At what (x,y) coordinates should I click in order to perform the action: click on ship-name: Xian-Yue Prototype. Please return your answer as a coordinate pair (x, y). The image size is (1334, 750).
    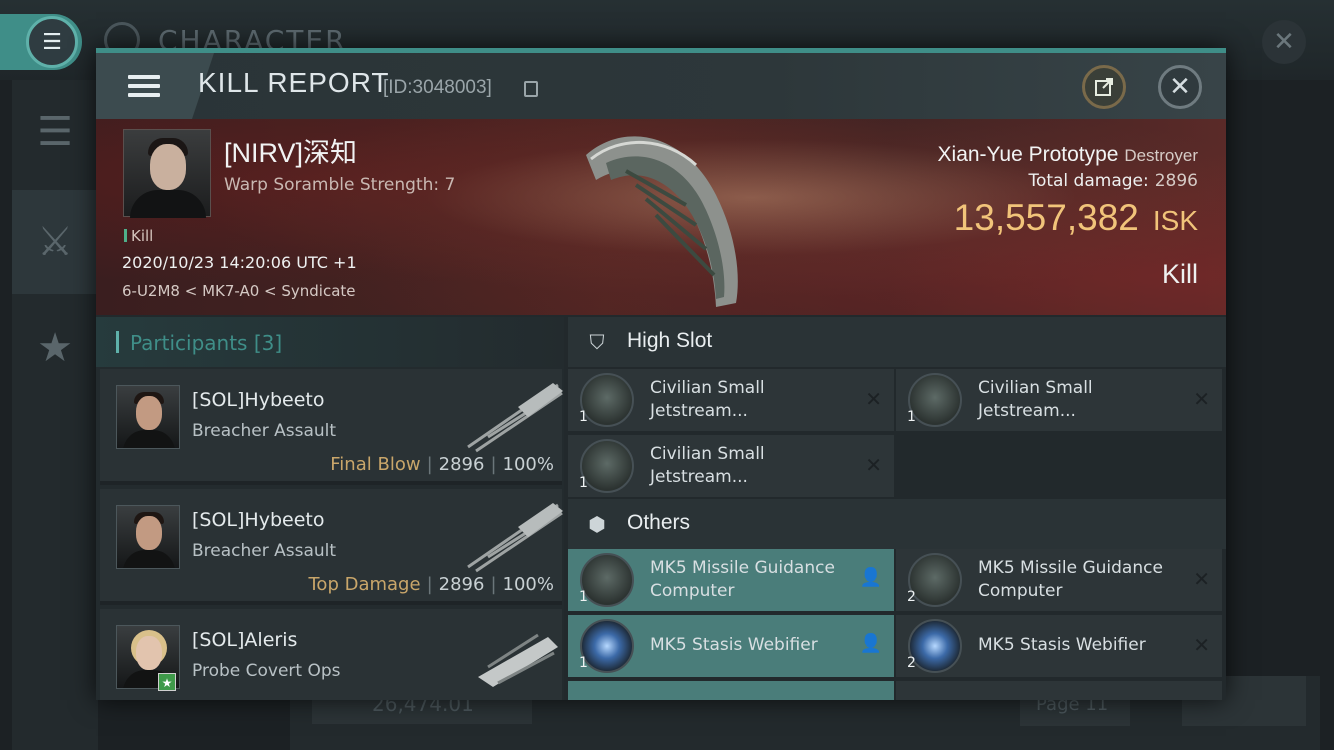
    Looking at the image, I should click on (1028, 154).